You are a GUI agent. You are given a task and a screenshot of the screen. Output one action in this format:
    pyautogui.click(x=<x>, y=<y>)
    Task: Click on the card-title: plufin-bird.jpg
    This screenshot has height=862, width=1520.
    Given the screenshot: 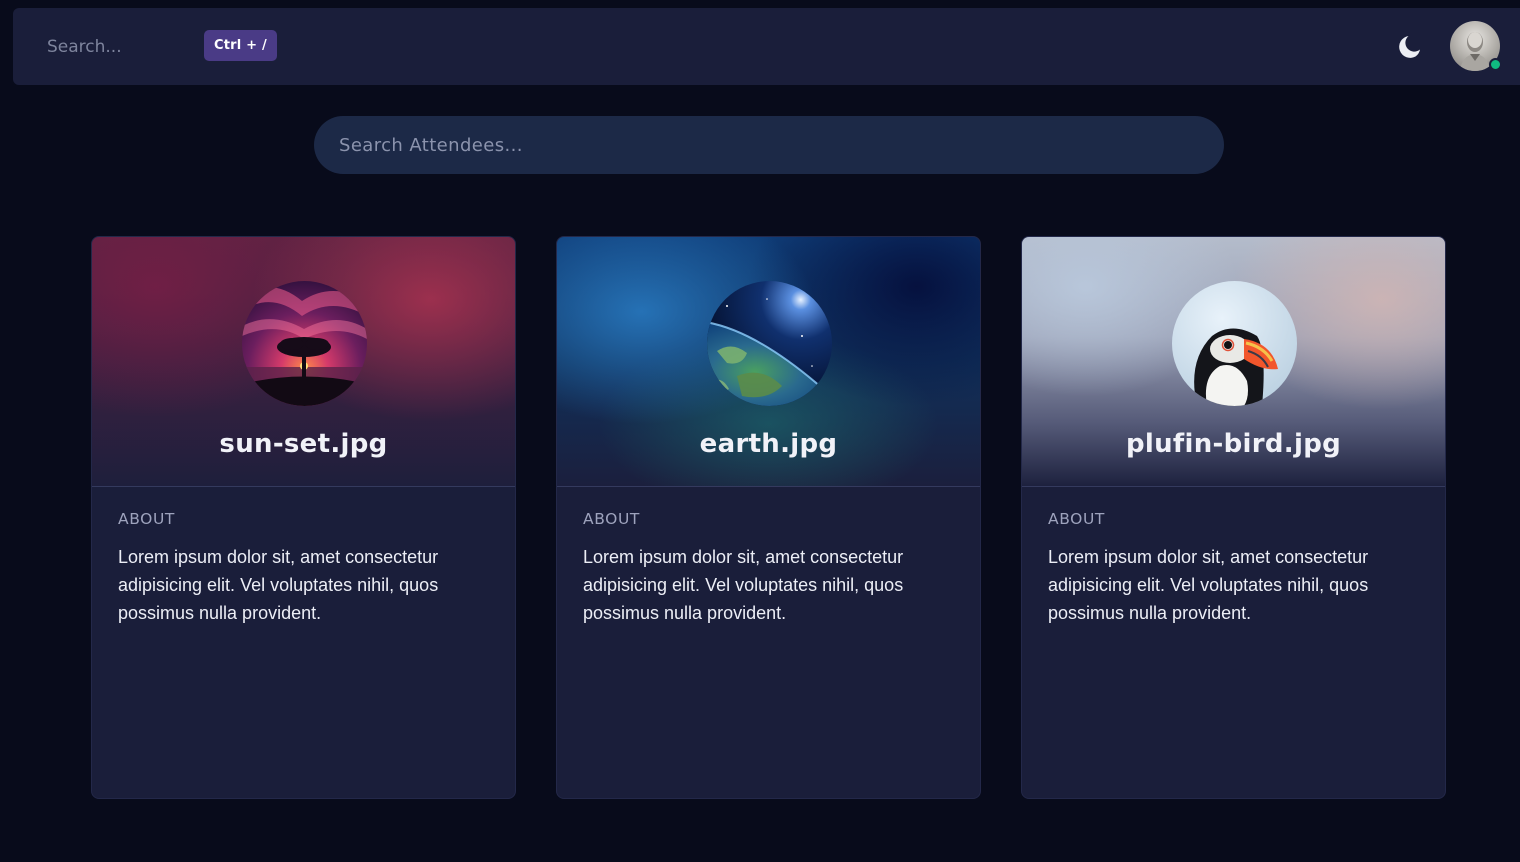 What is the action you would take?
    pyautogui.click(x=1233, y=444)
    